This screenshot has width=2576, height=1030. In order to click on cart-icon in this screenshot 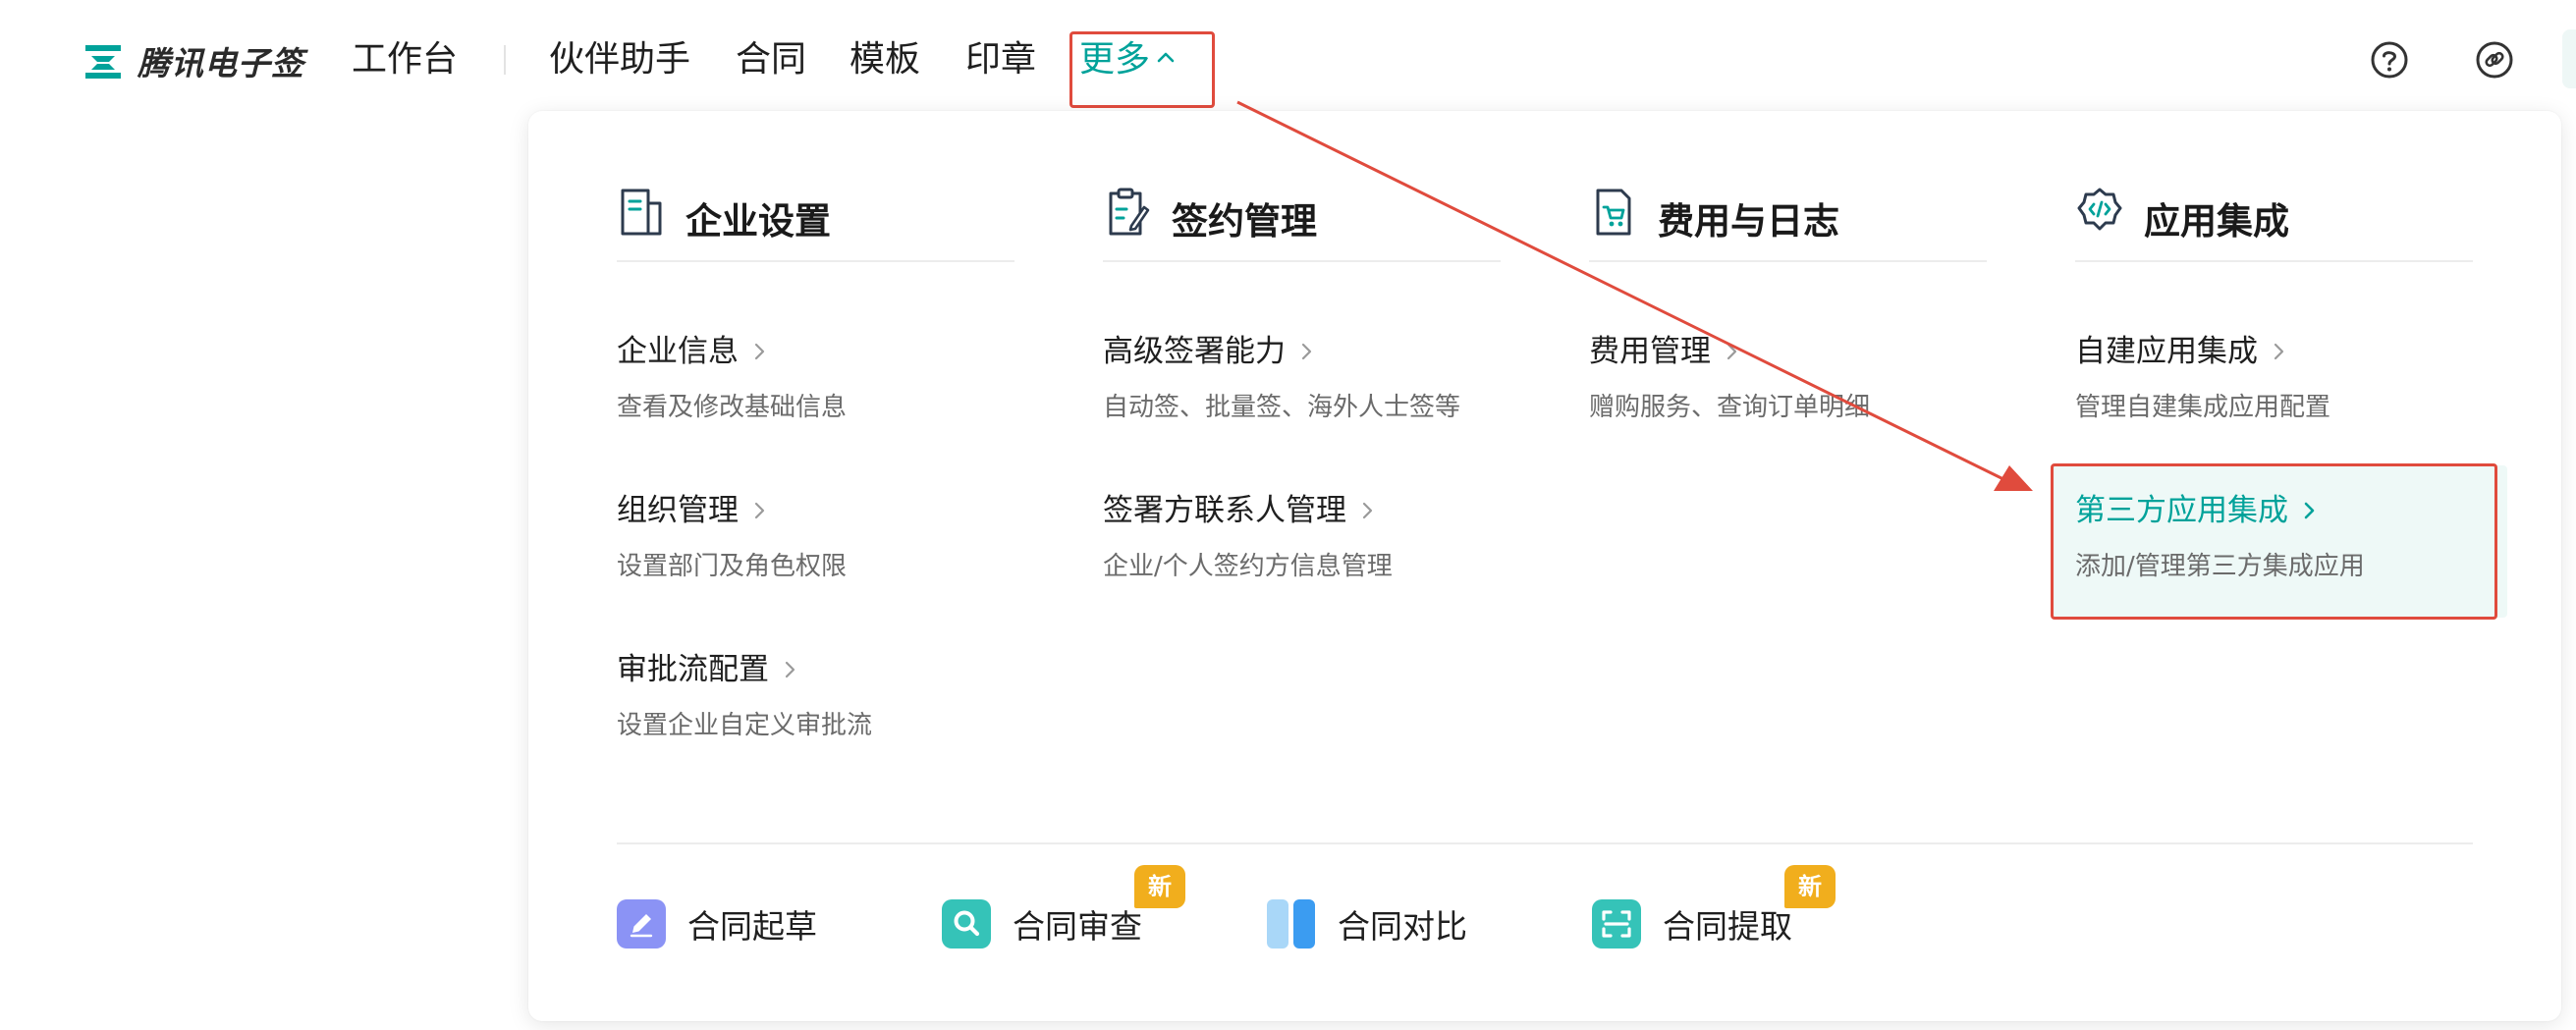, I will do `click(1613, 212)`.